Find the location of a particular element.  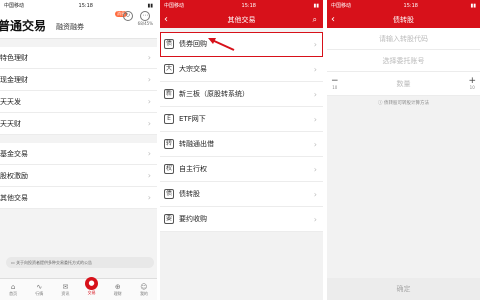

quantity-stepper: −10 数量 +10 is located at coordinates (403, 84).